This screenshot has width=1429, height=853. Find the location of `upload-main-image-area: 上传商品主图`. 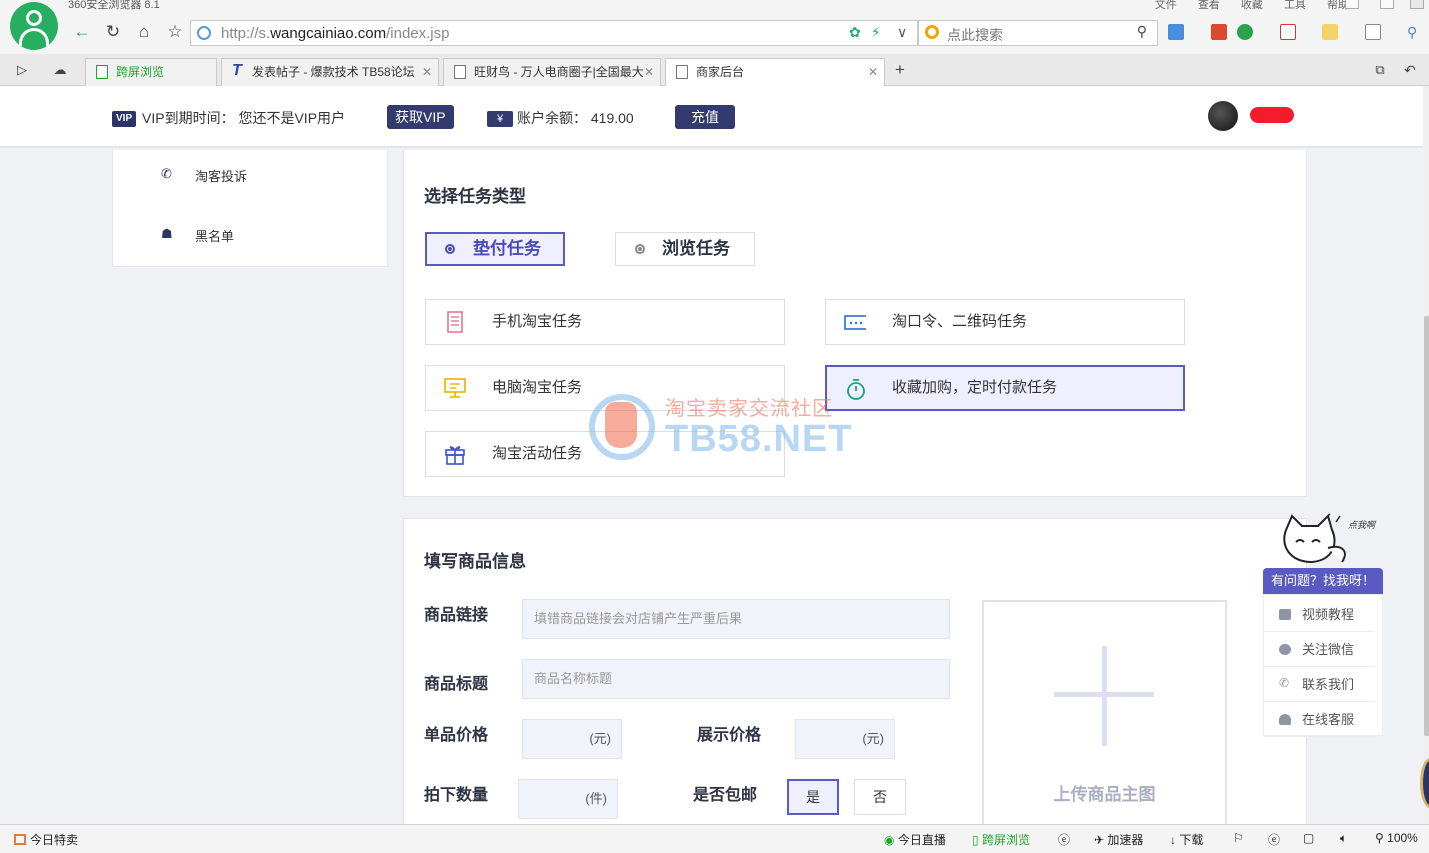

upload-main-image-area: 上传商品主图 is located at coordinates (1104, 715).